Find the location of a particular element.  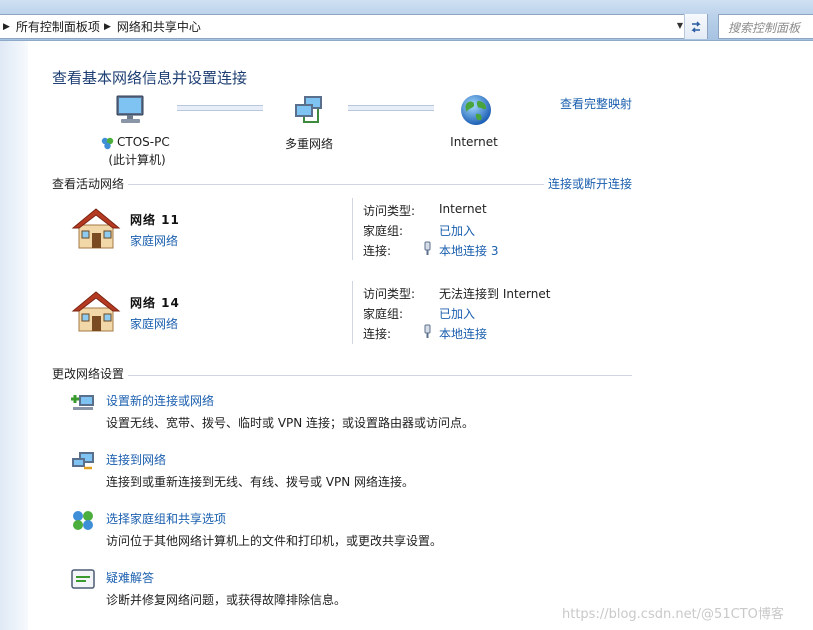

watermark: https://blog.csdn.net/@51CTO博客 is located at coordinates (673, 614).